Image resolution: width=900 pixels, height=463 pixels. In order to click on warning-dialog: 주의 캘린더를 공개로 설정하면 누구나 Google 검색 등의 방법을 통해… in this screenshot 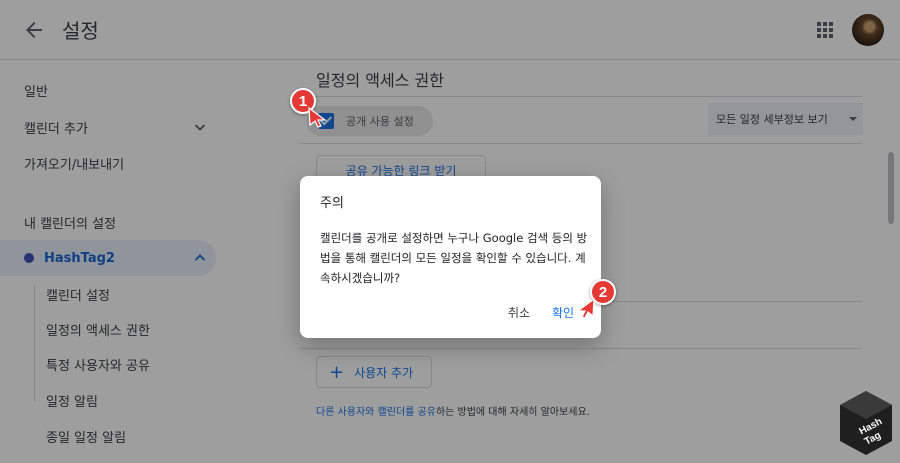, I will do `click(450, 257)`.